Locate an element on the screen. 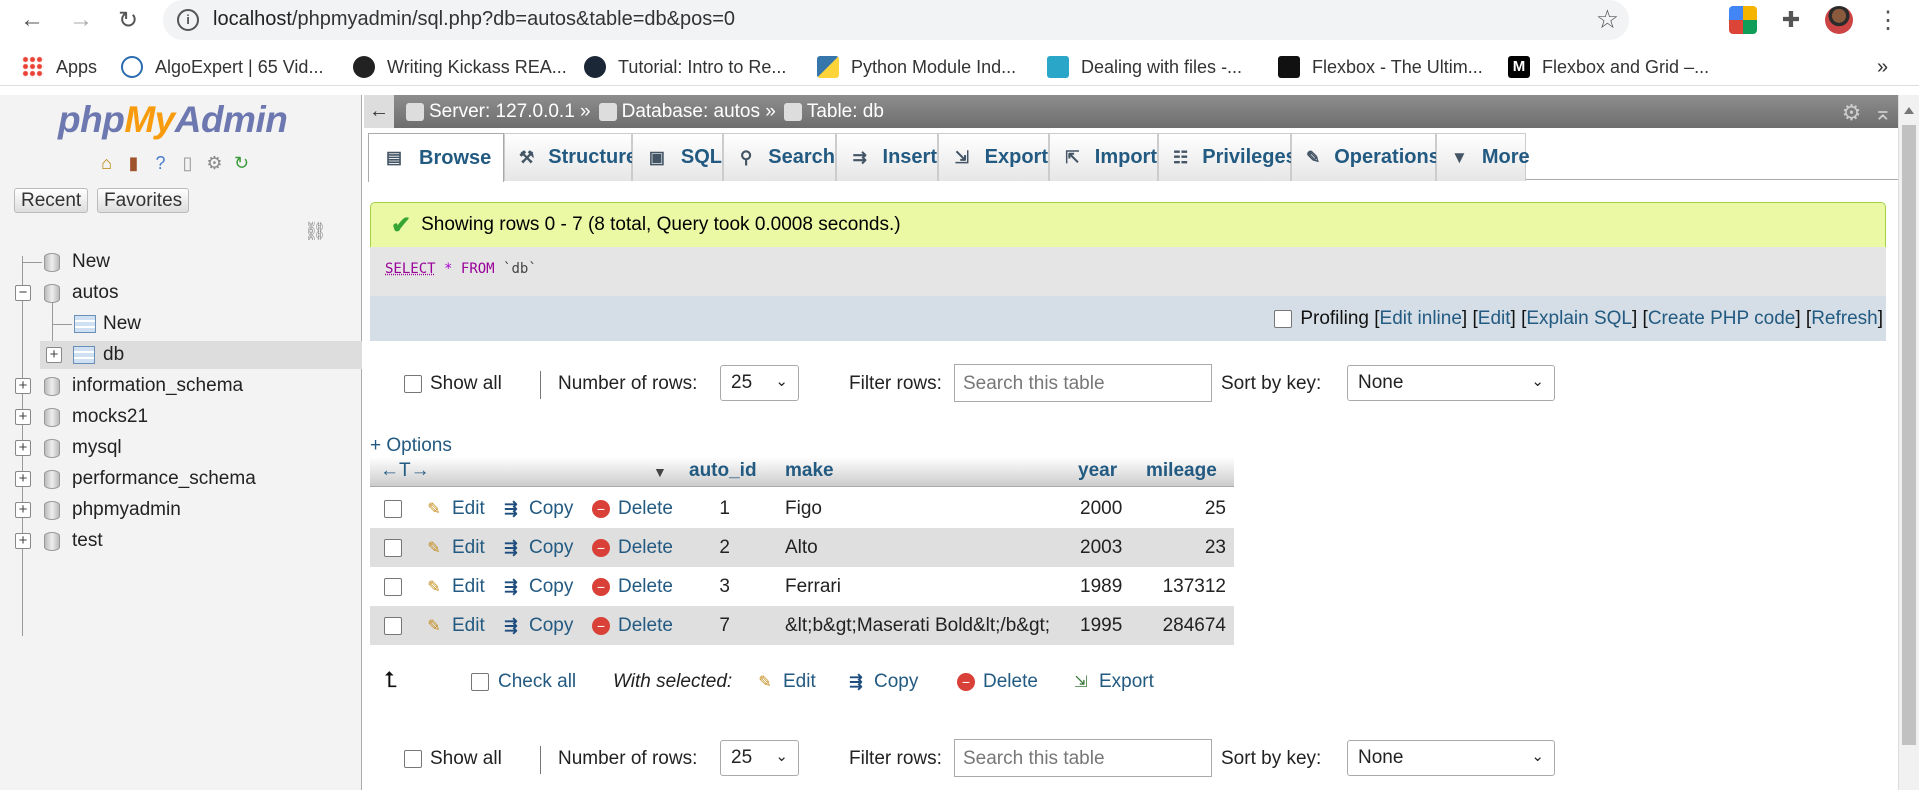 The width and height of the screenshot is (1919, 790). edit-query-link: Edit is located at coordinates (1494, 319).